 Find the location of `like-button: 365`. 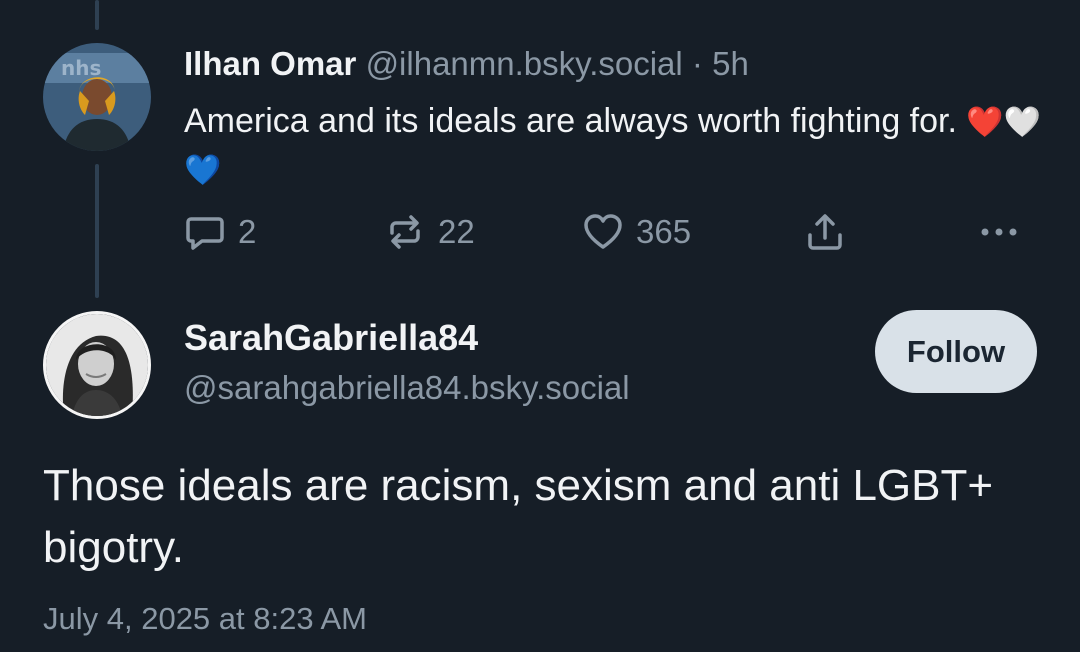

like-button: 365 is located at coordinates (636, 232).